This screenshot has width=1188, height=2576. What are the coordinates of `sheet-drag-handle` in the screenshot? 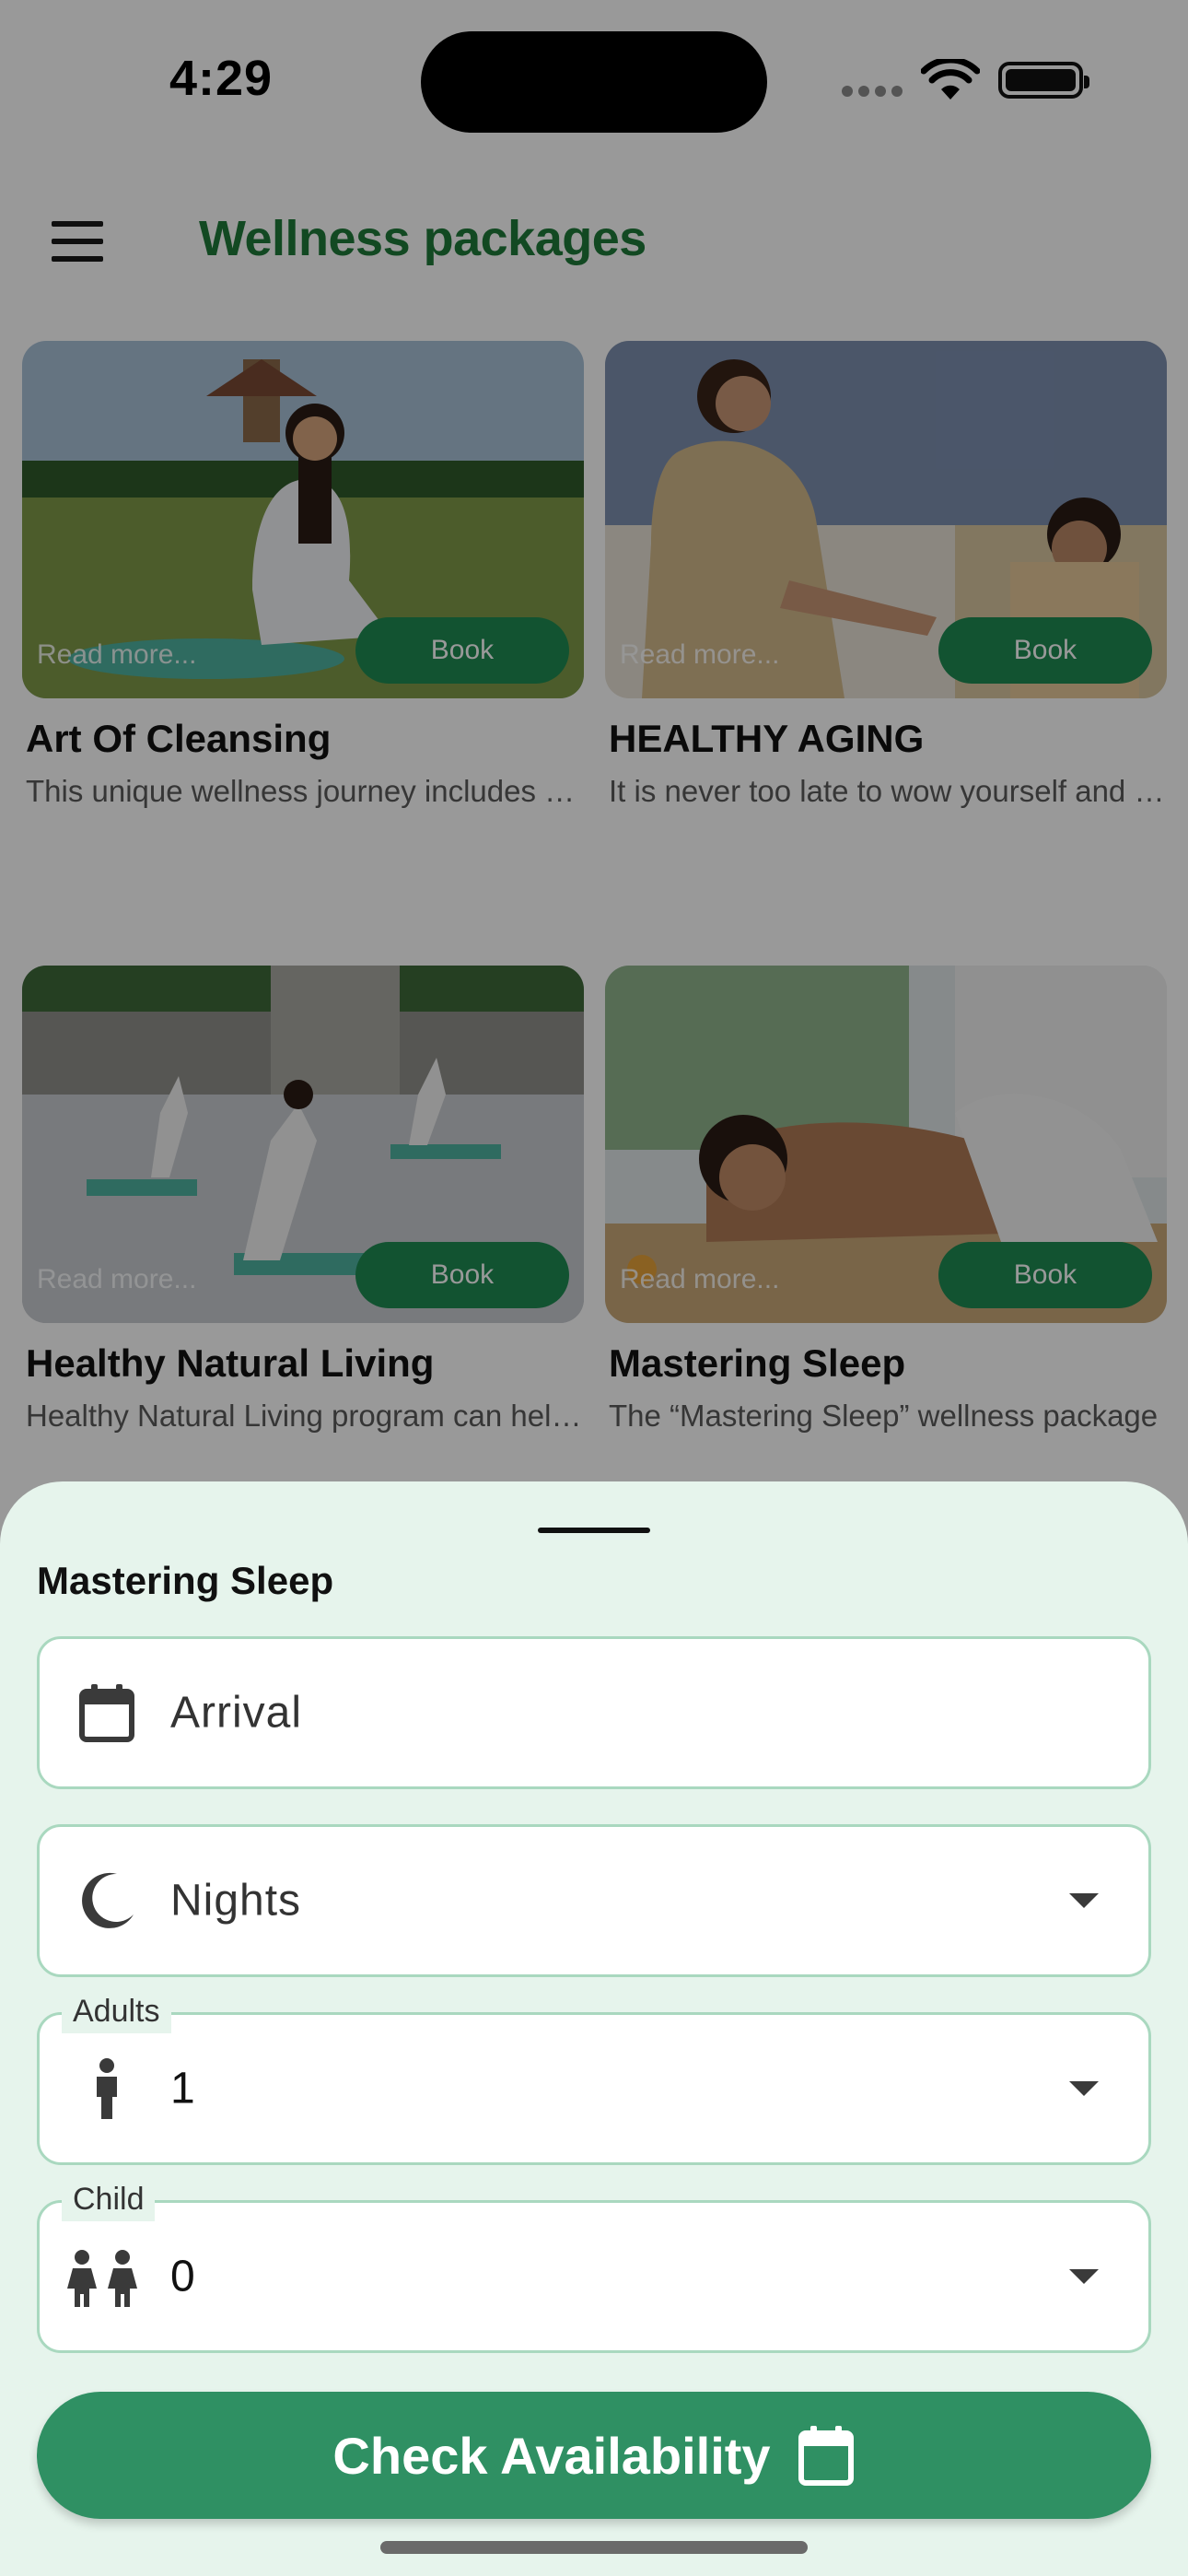 It's located at (594, 1531).